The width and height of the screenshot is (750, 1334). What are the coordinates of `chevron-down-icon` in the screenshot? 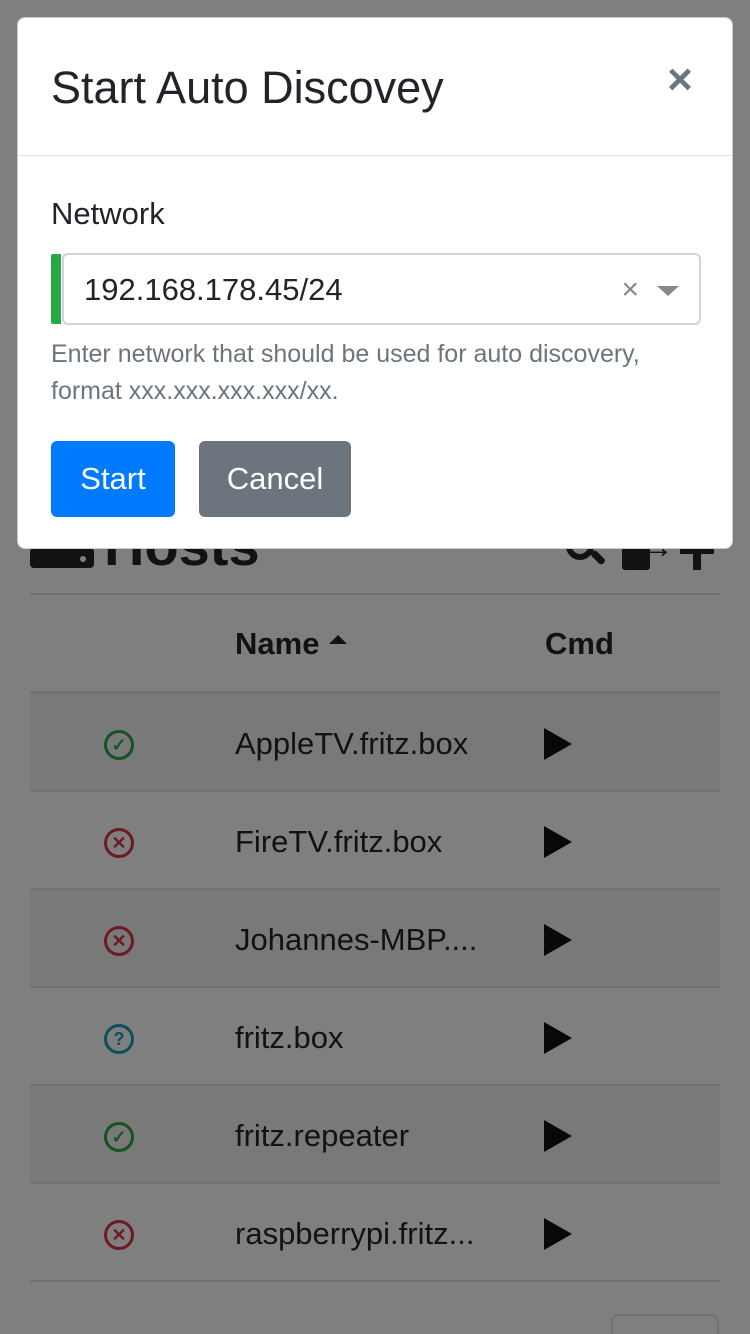 It's located at (668, 291).